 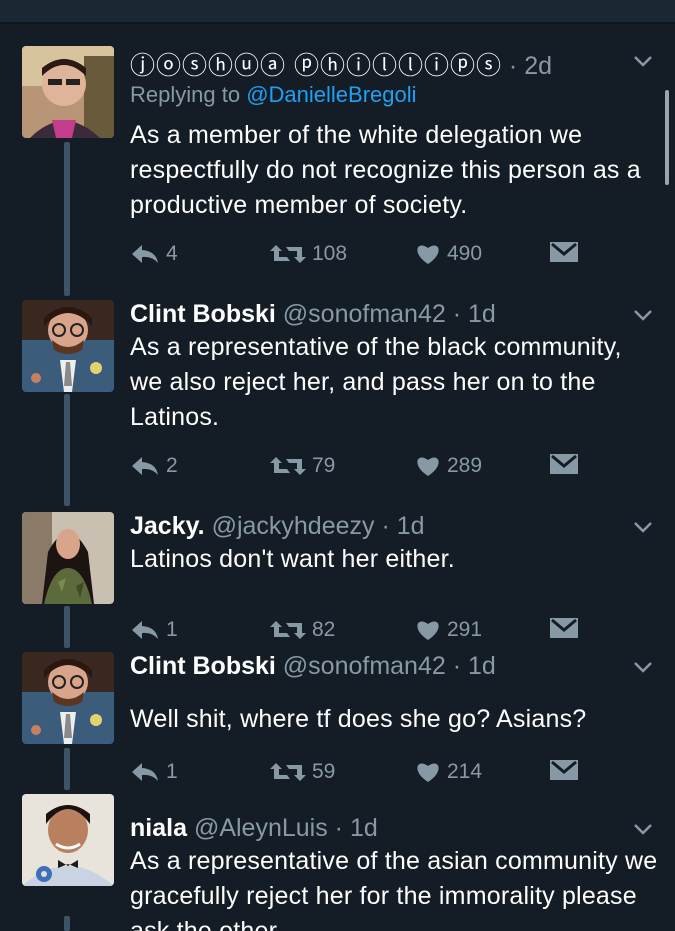 What do you see at coordinates (331, 94) in the screenshot?
I see `mention-link: @DanielleBregoli` at bounding box center [331, 94].